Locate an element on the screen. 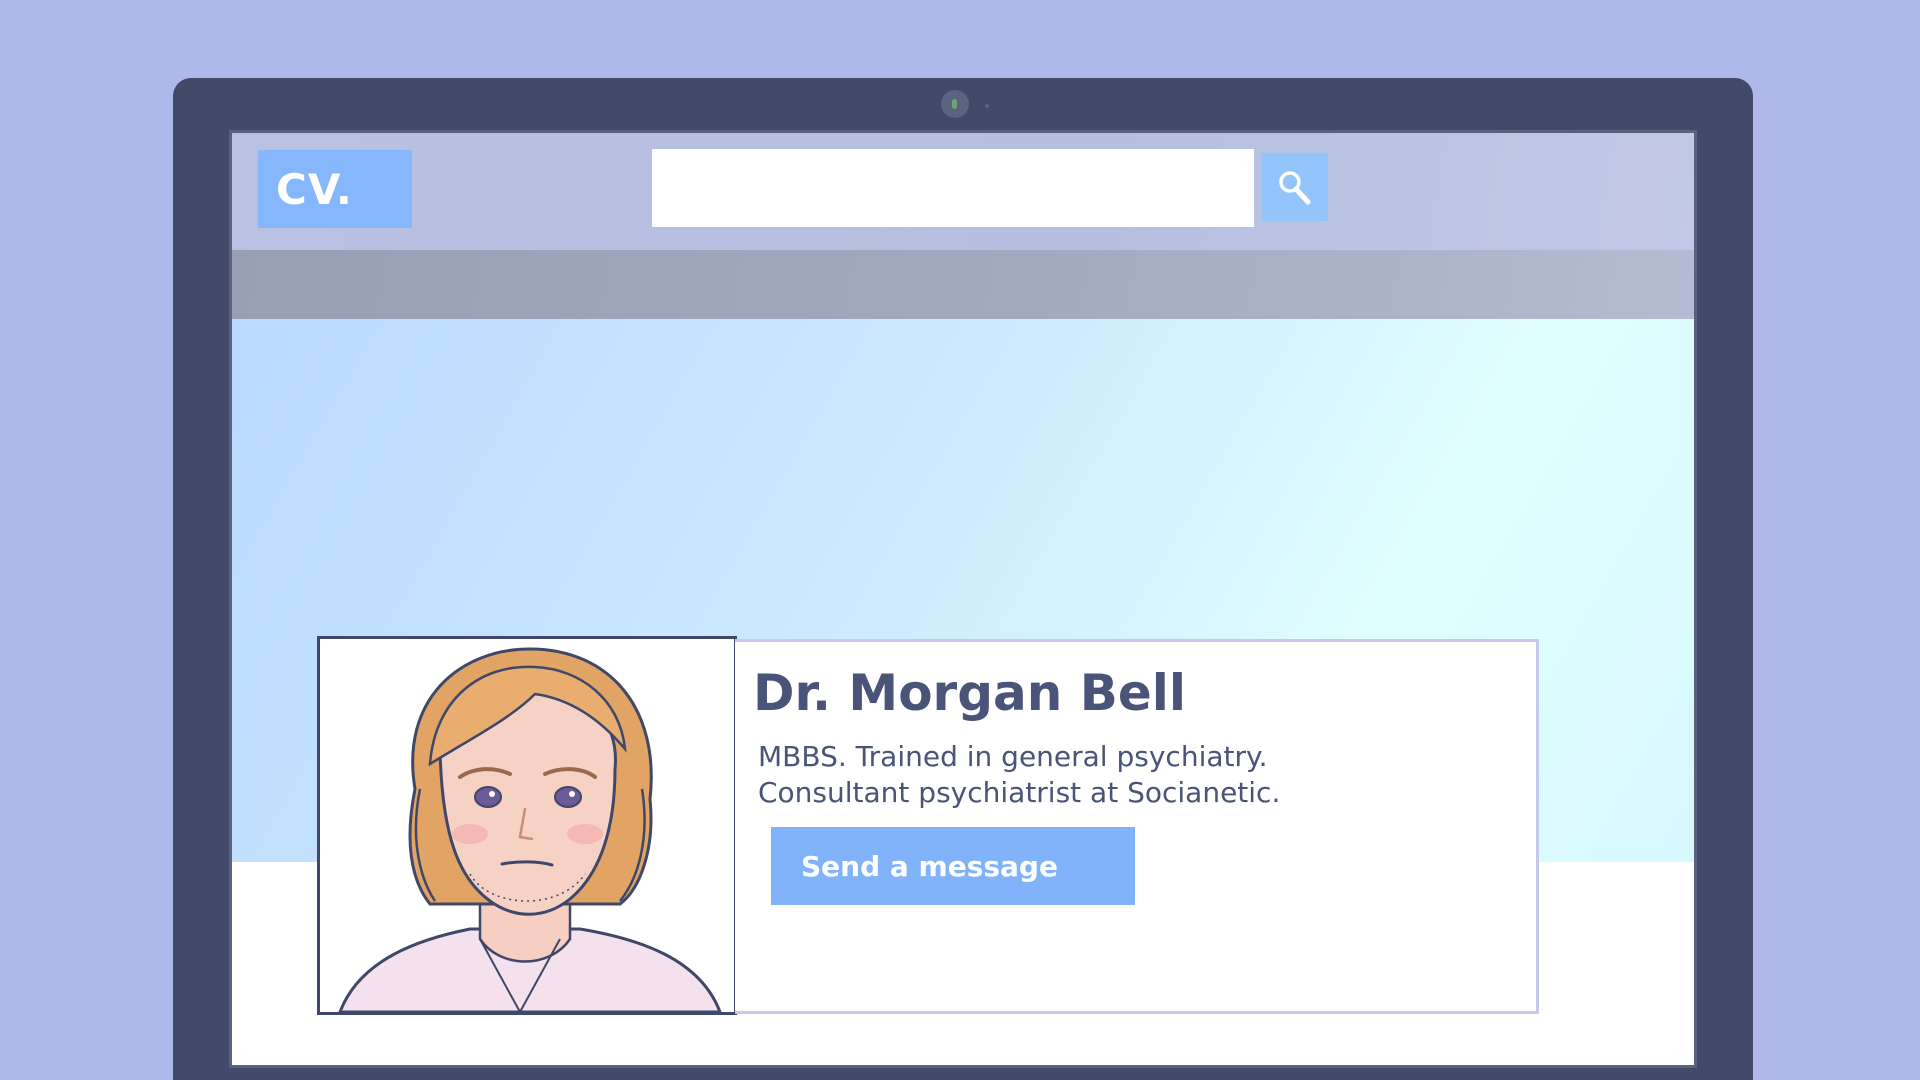  webcam-indicator is located at coordinates (987, 106).